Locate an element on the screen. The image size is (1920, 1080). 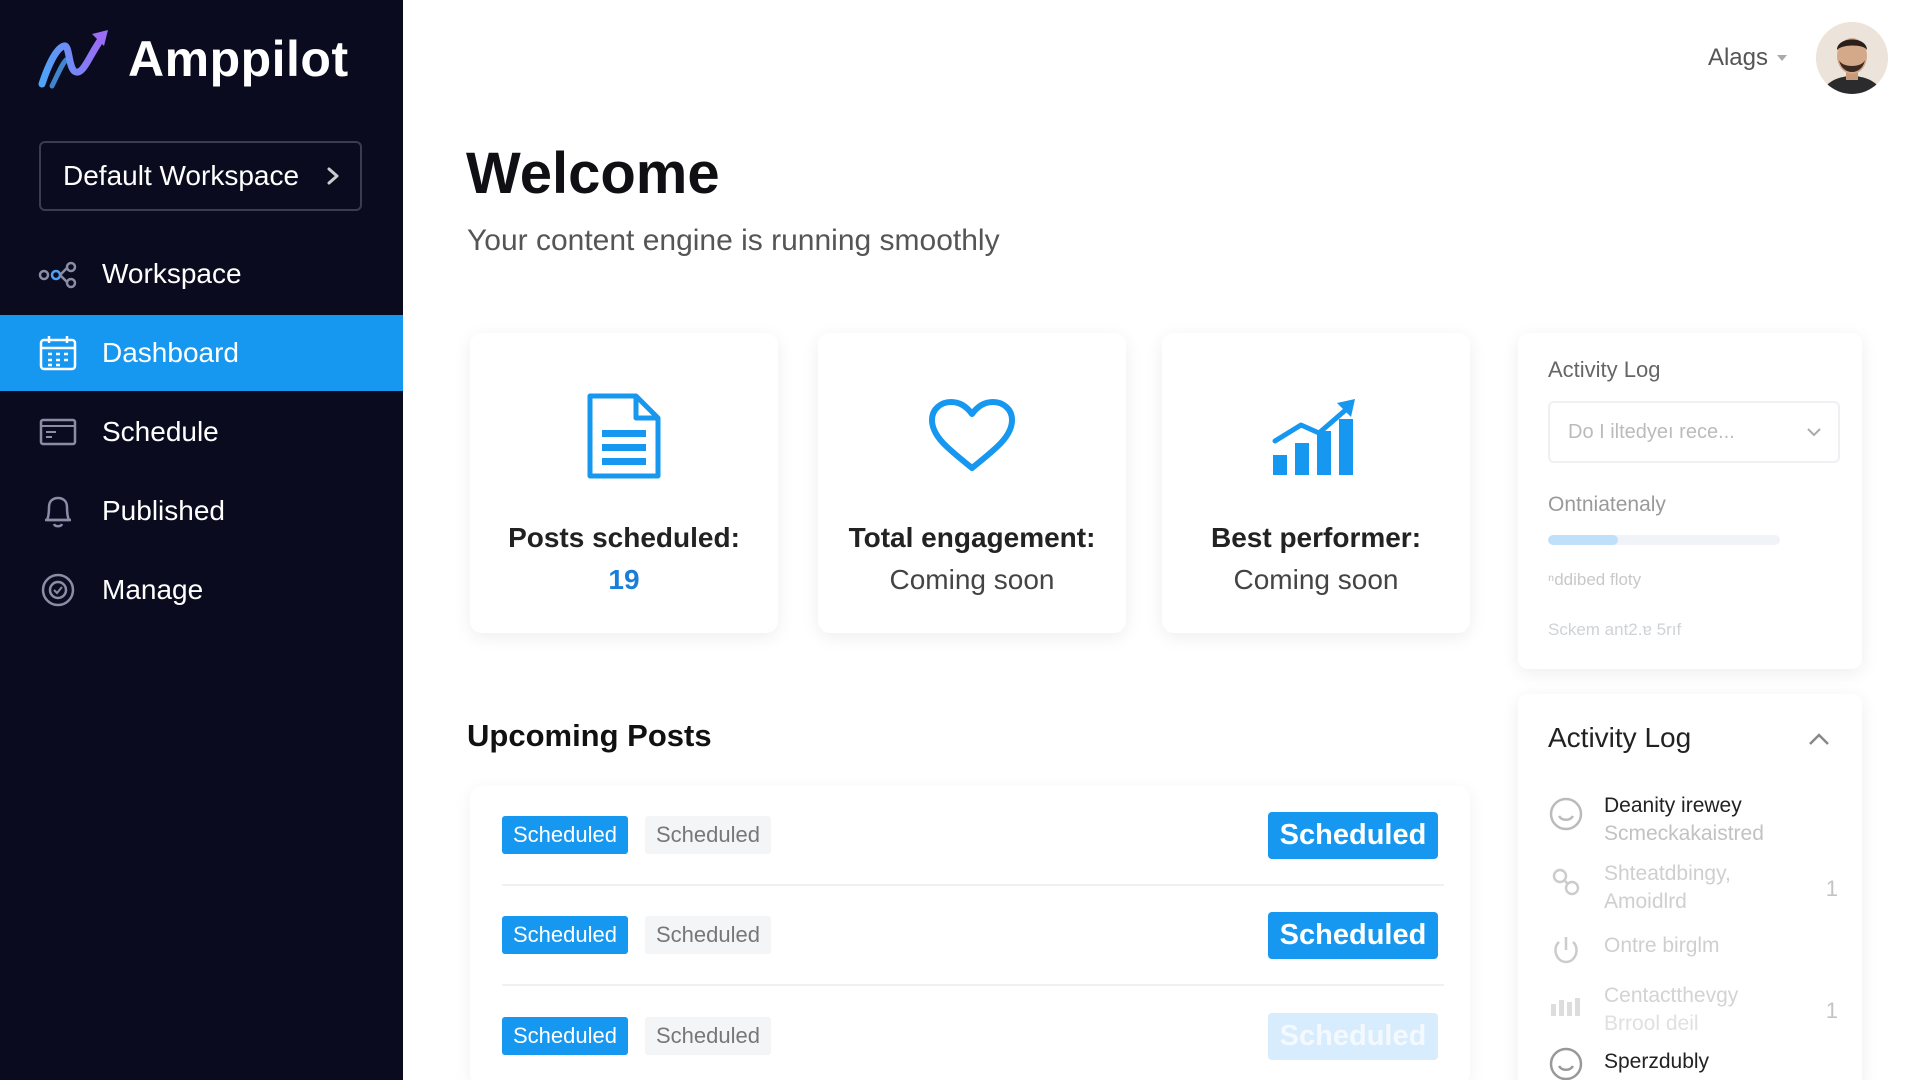
sidebar-item-manage: Manage is located at coordinates (201, 590).